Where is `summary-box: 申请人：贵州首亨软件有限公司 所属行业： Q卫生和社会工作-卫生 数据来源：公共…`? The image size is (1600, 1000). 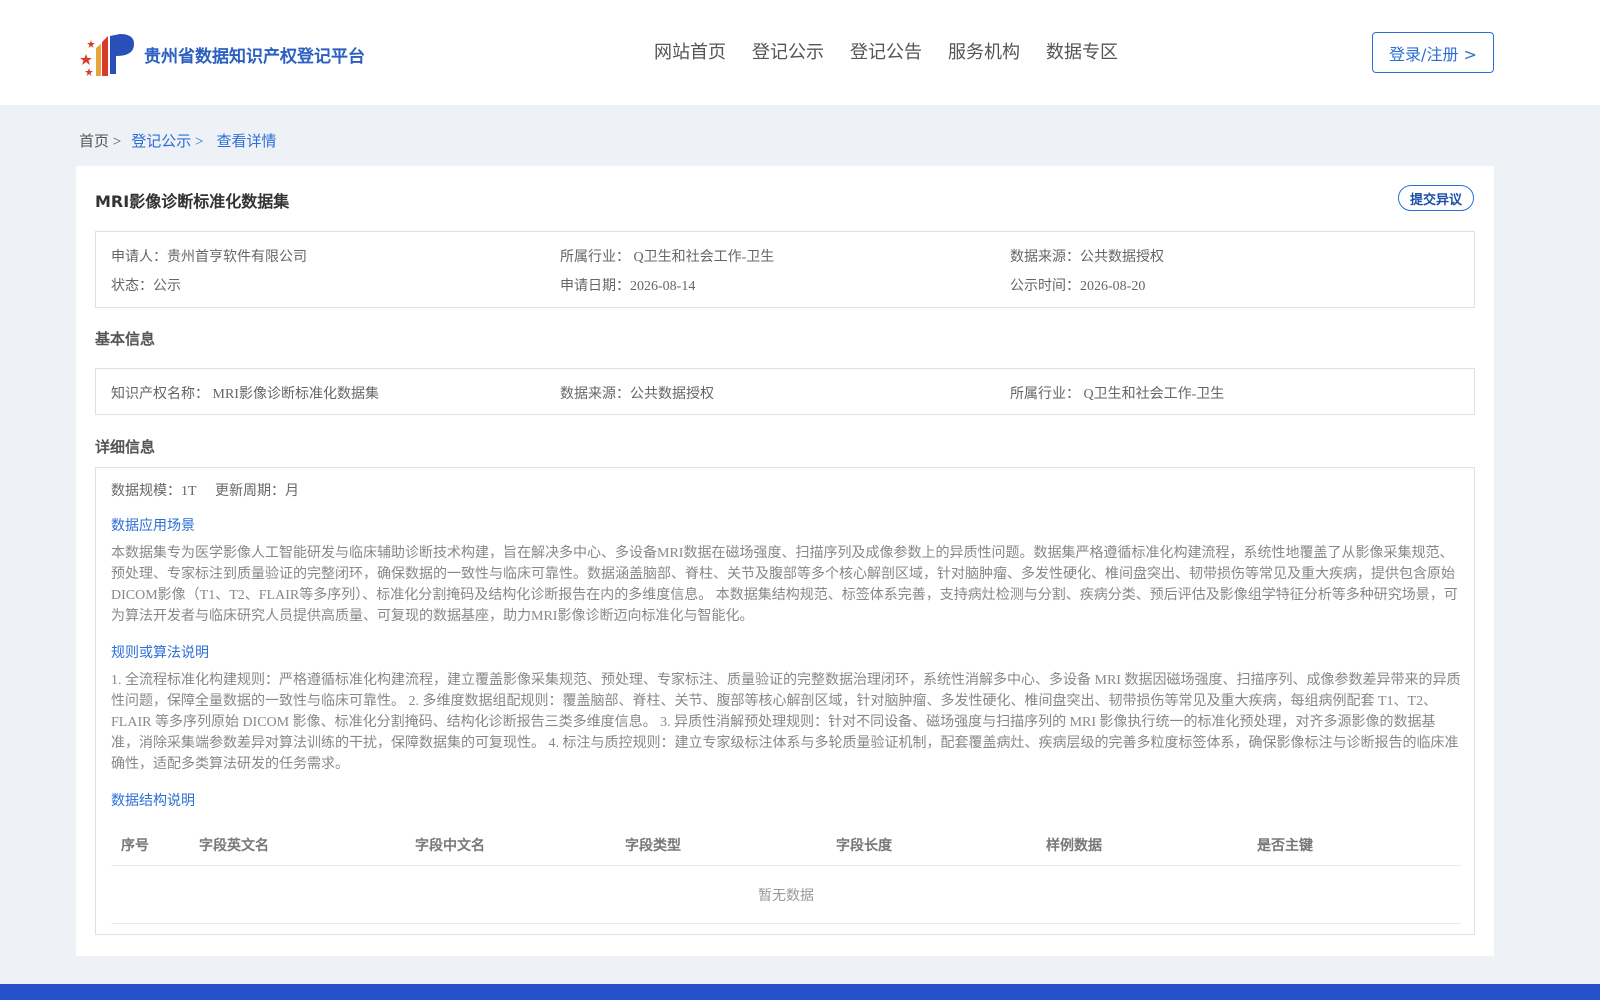
summary-box: 申请人：贵州首亨软件有限公司 所属行业： Q卫生和社会工作-卫生 数据来源：公共… is located at coordinates (785, 269).